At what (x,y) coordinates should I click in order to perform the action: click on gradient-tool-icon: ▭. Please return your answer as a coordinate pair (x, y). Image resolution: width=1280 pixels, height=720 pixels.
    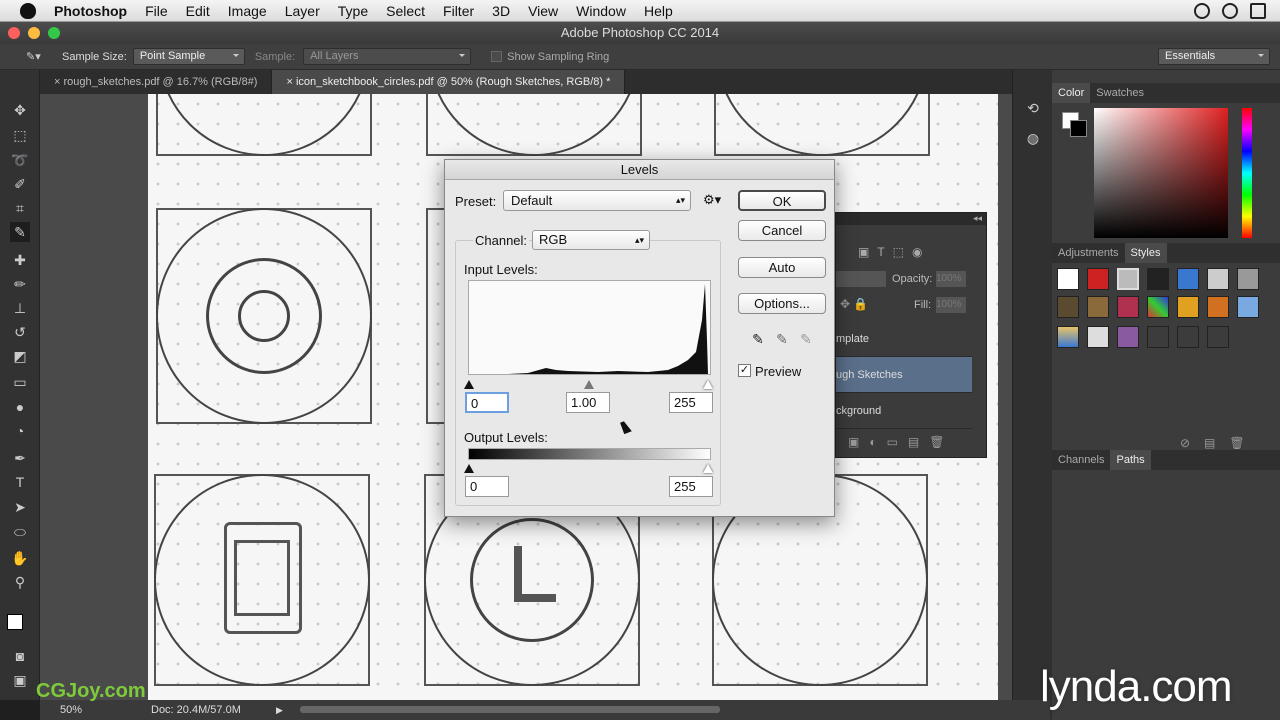
    Looking at the image, I should click on (20, 382).